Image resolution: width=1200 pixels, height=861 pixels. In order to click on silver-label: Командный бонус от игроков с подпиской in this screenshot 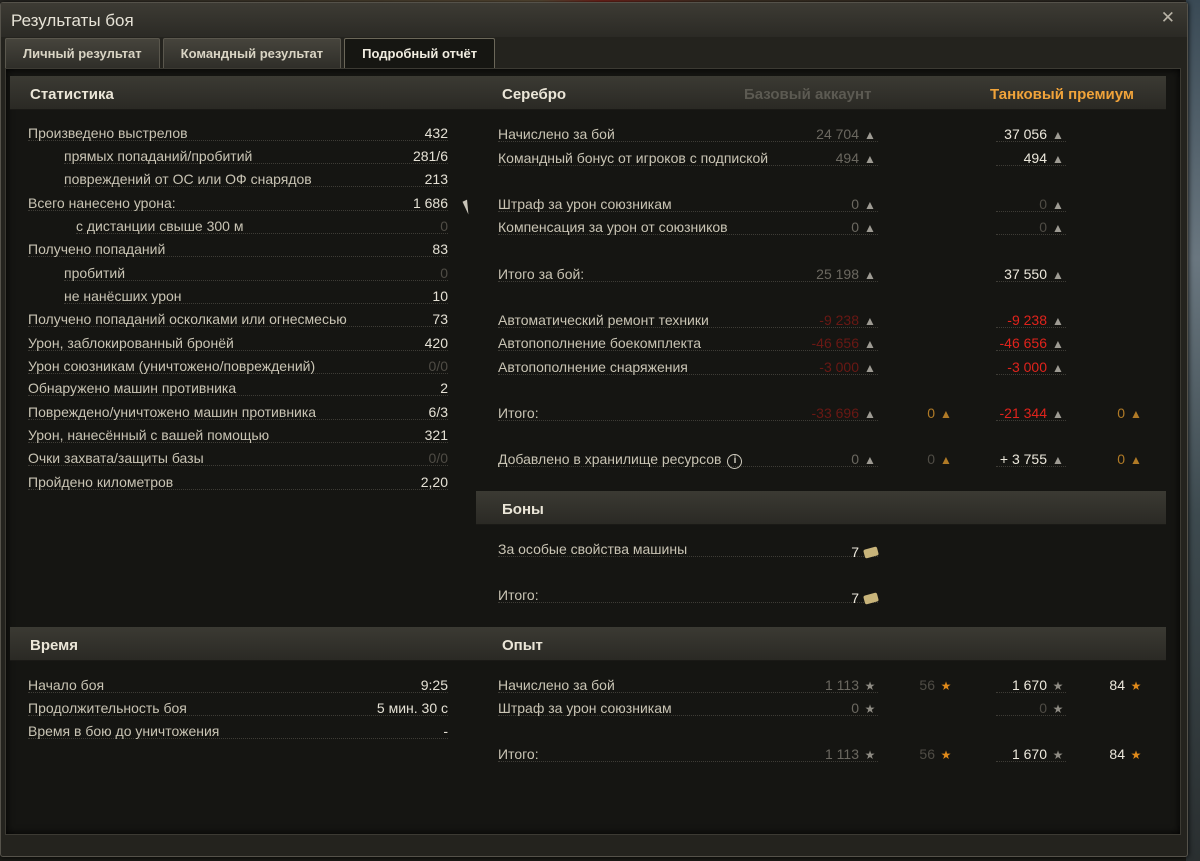, I will do `click(633, 158)`.